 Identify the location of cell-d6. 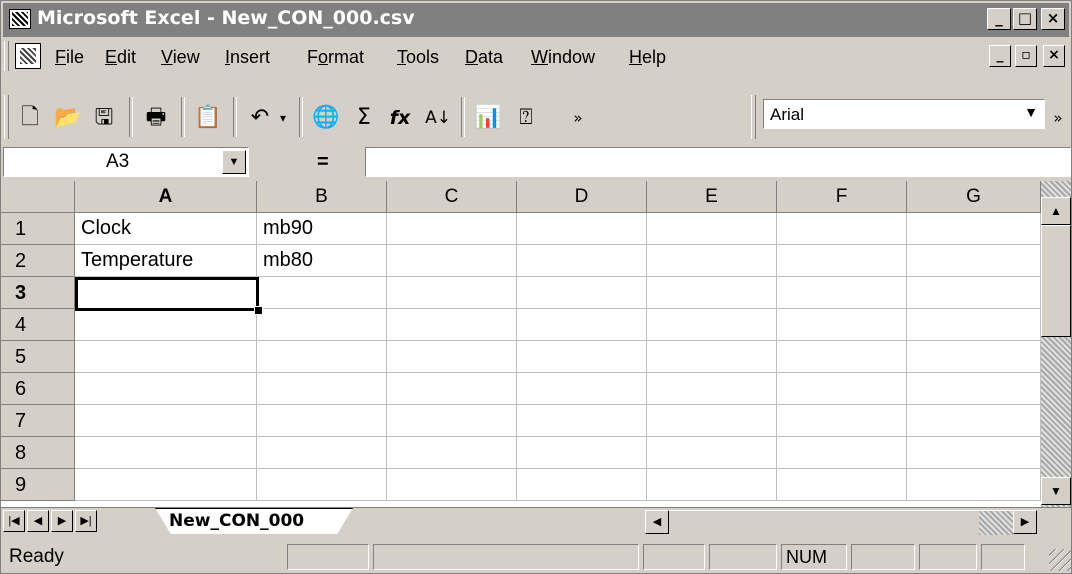
(582, 389).